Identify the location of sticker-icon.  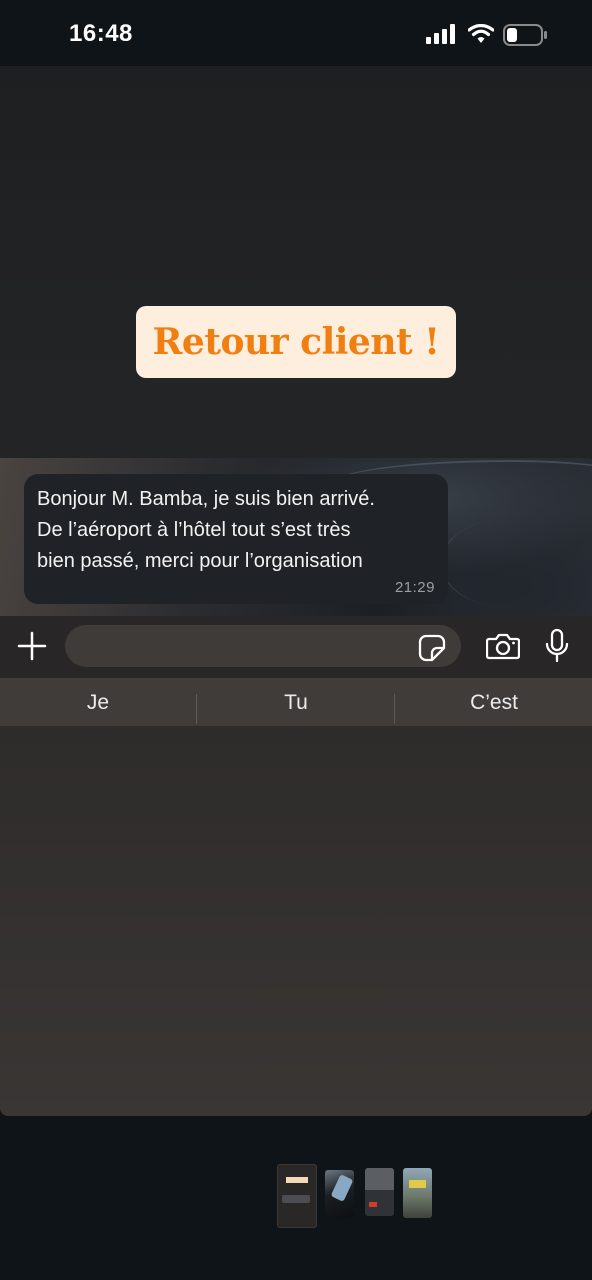
(432, 648).